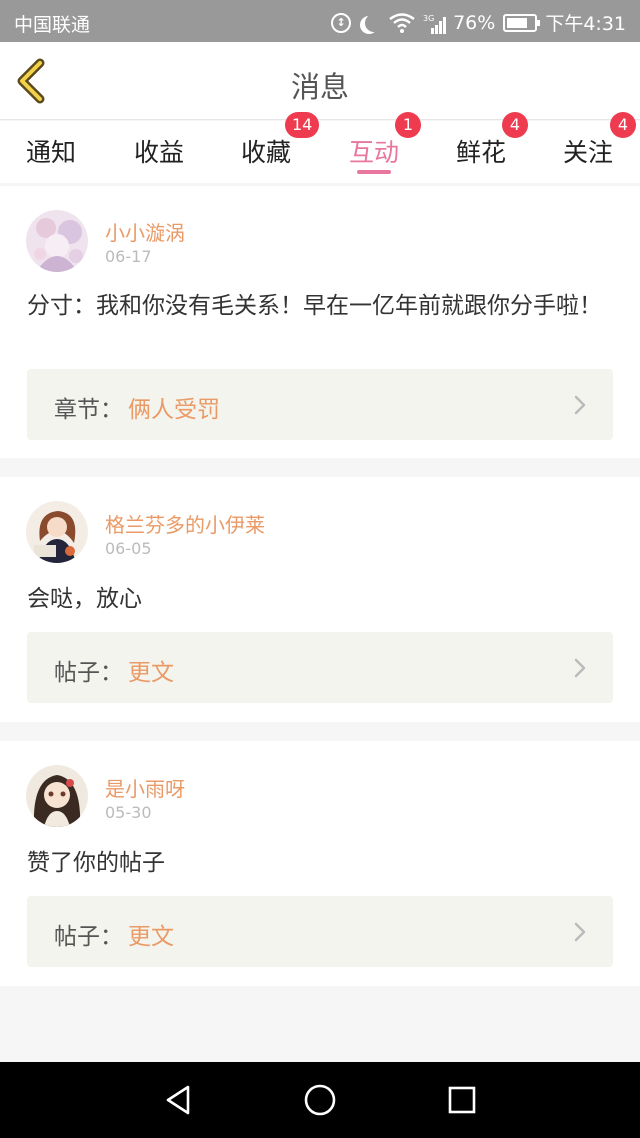  I want to click on app-header: 消息, so click(320, 81).